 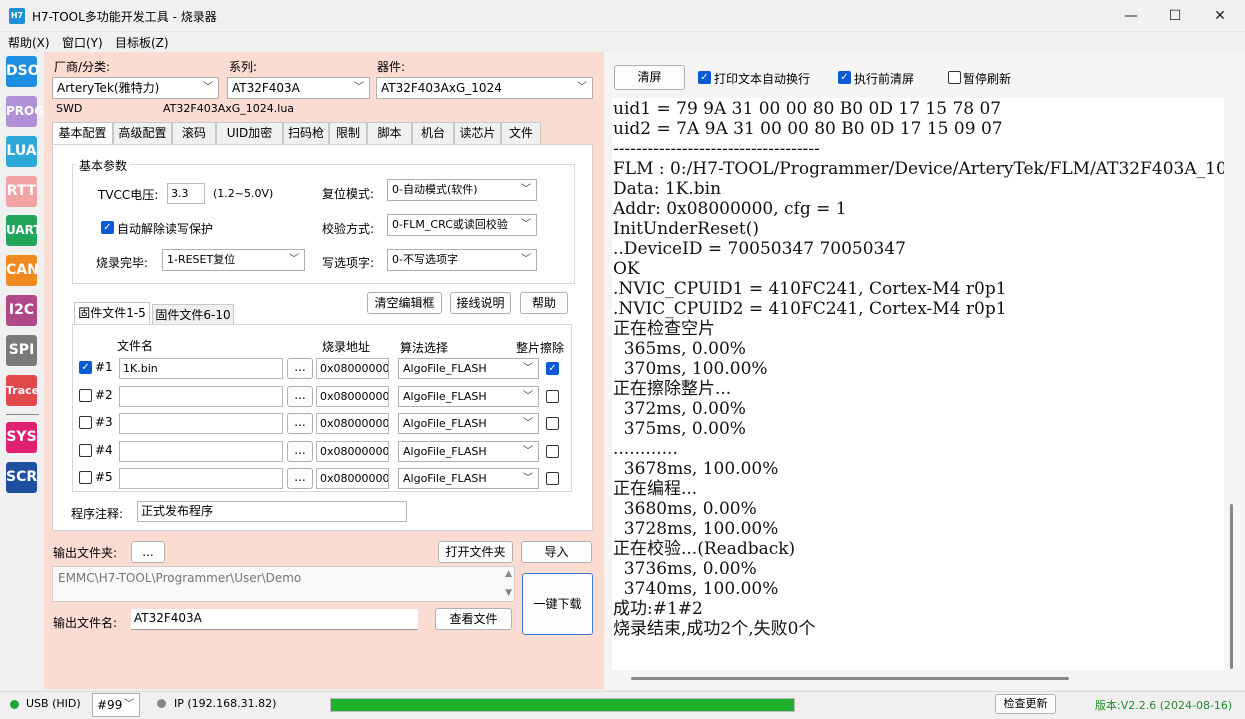 What do you see at coordinates (544, 303) in the screenshot?
I see `help-button: 帮助` at bounding box center [544, 303].